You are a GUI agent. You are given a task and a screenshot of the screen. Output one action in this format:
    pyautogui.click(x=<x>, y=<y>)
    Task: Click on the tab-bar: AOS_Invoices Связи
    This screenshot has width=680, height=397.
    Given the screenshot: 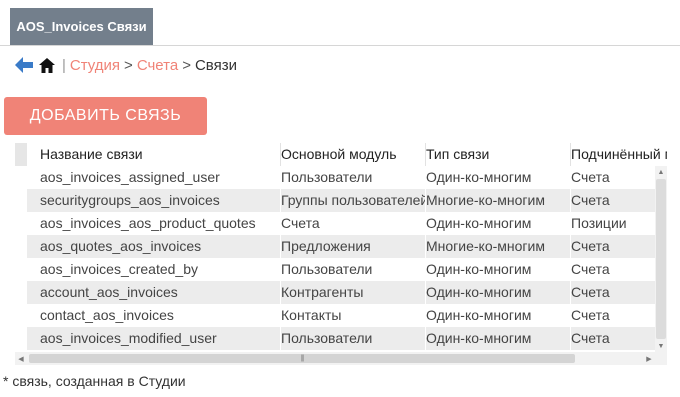 What is the action you would take?
    pyautogui.click(x=340, y=23)
    